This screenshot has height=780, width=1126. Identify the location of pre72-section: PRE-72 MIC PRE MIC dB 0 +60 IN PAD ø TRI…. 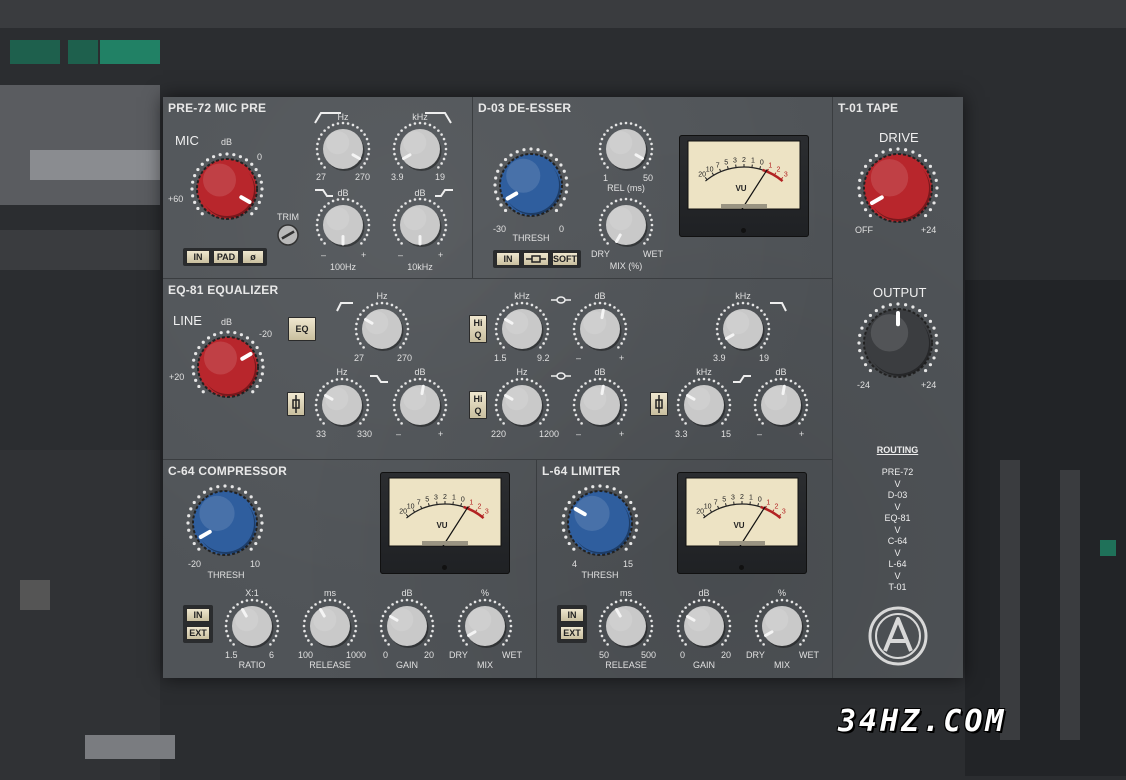
(318, 188).